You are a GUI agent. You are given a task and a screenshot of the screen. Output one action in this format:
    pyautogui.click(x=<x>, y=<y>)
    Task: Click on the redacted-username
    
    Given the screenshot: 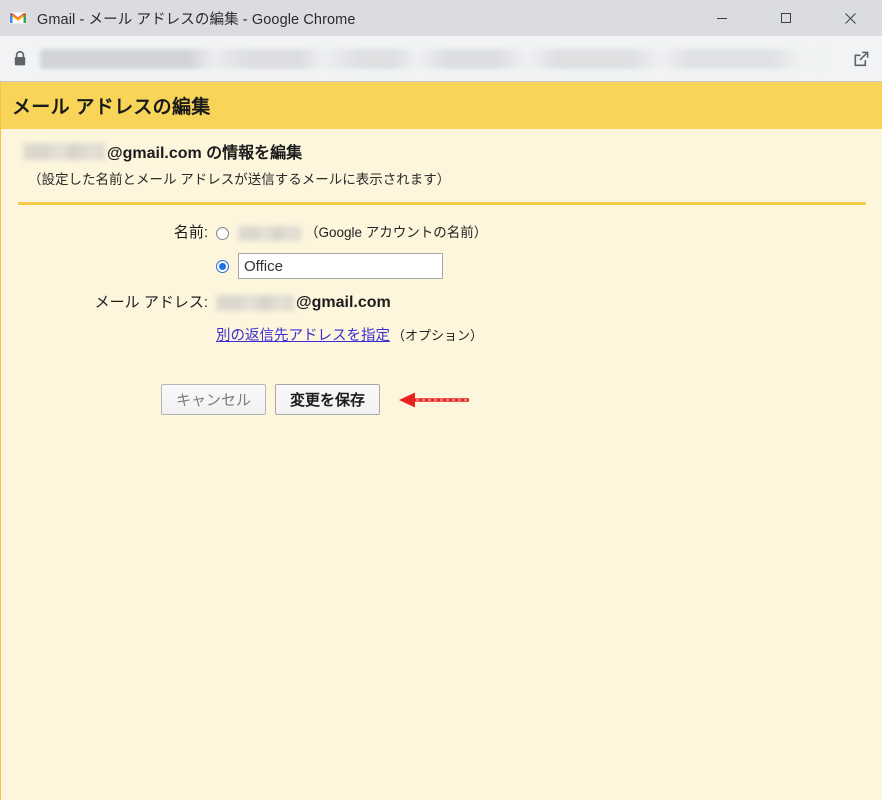 What is the action you would take?
    pyautogui.click(x=64, y=151)
    